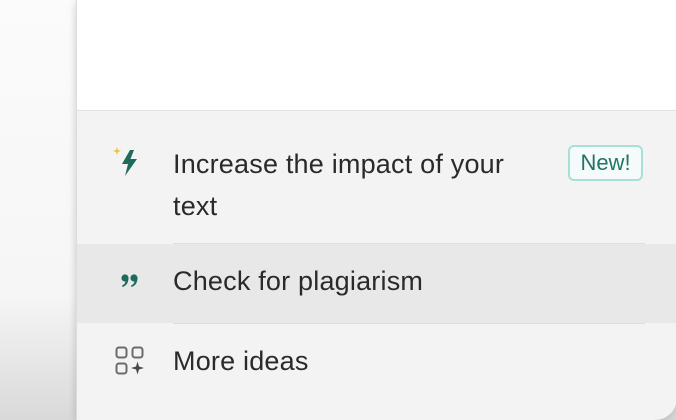 The height and width of the screenshot is (420, 676). What do you see at coordinates (131, 362) in the screenshot?
I see `apps-sparkle-icon` at bounding box center [131, 362].